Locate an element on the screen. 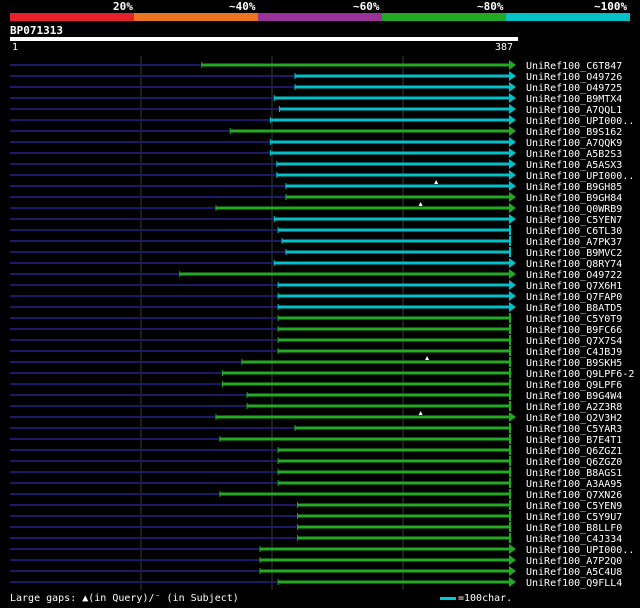 This screenshot has width=640, height=608. scale-bar-icon is located at coordinates (448, 598).